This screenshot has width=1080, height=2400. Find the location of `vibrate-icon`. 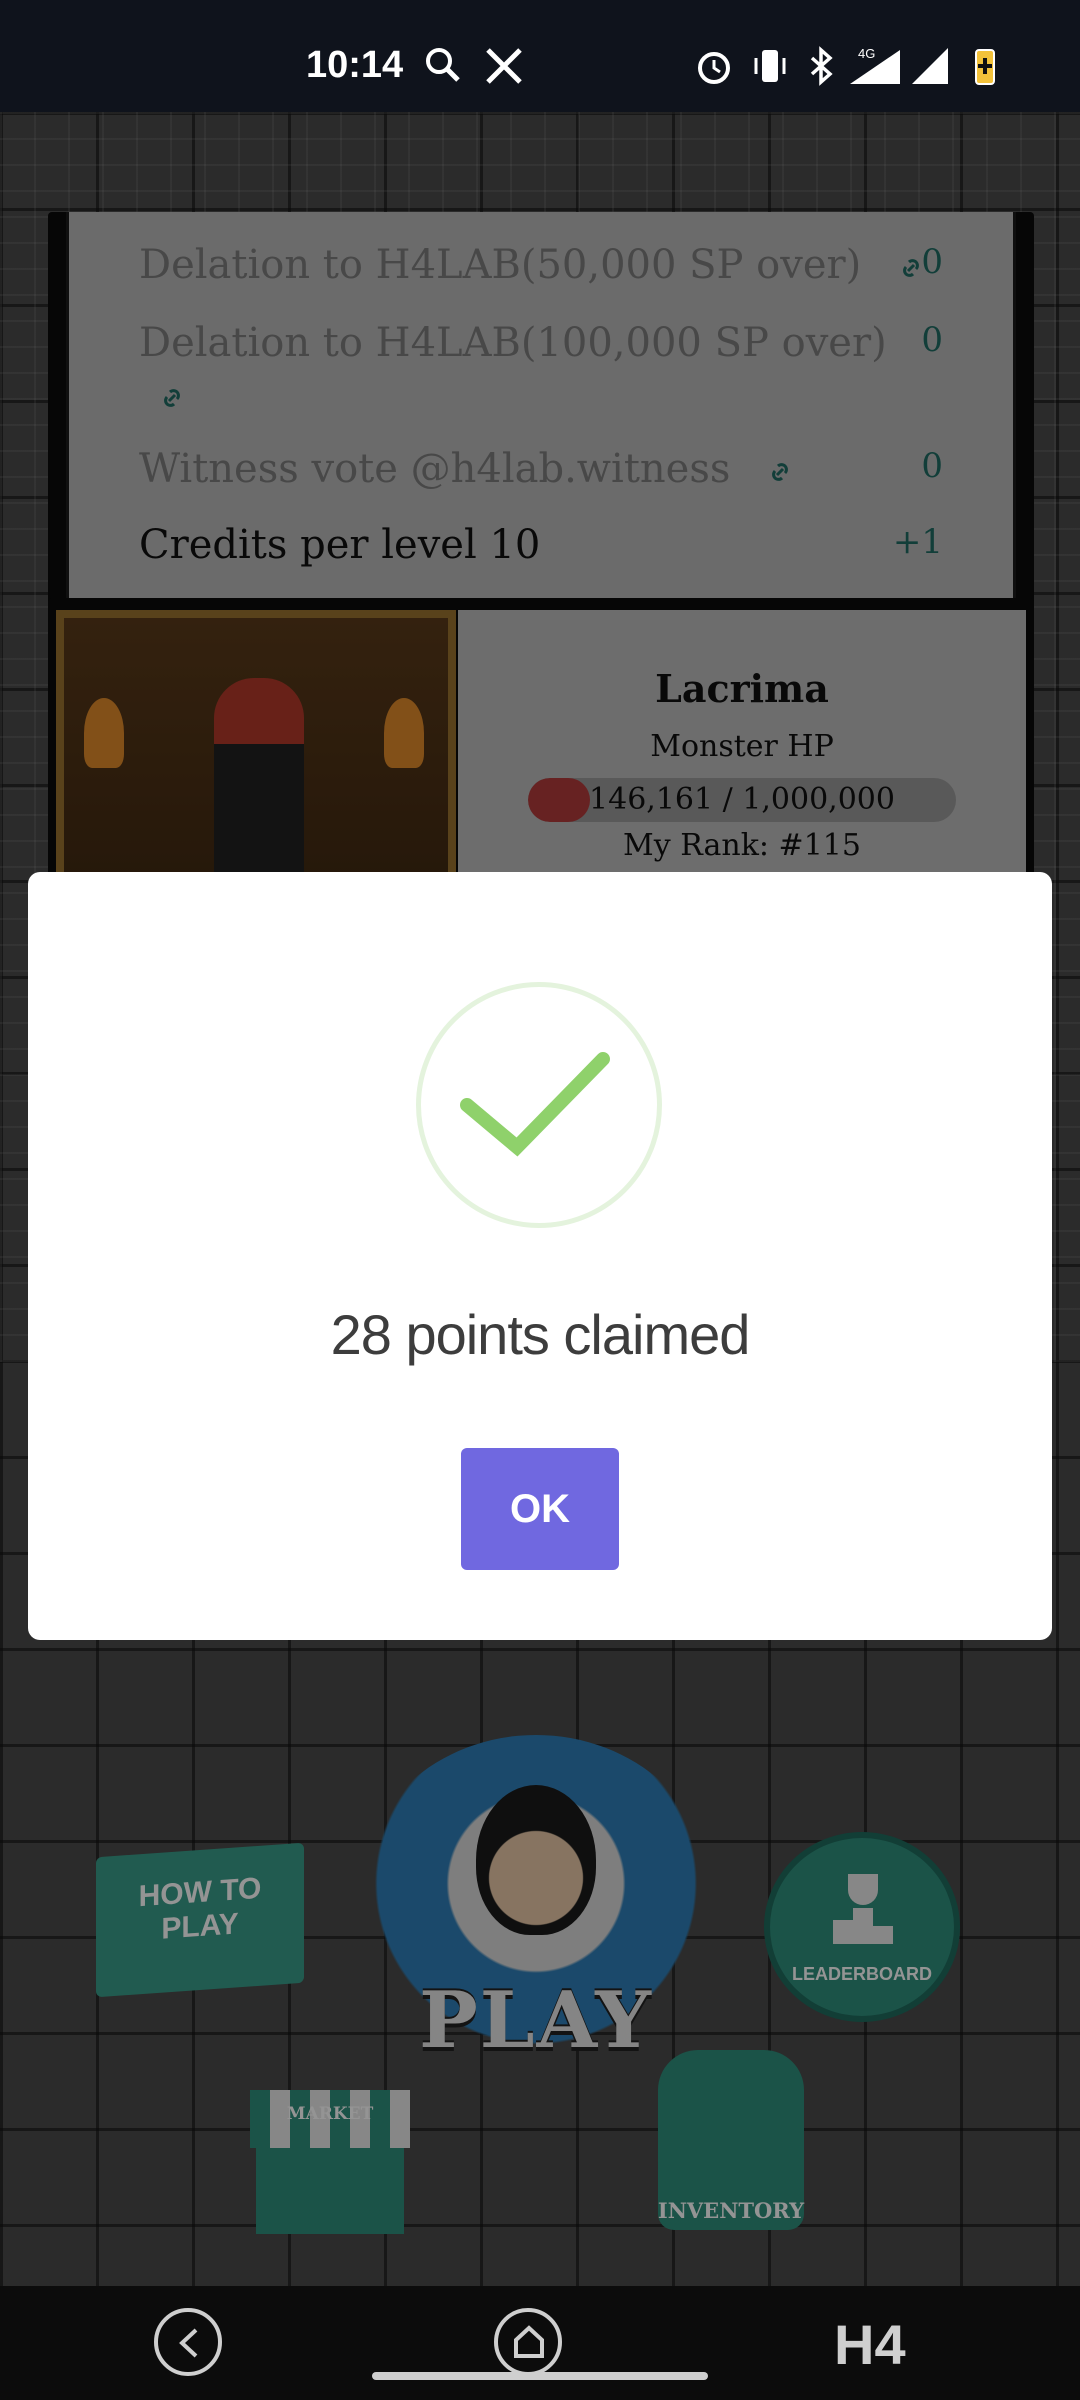

vibrate-icon is located at coordinates (770, 68).